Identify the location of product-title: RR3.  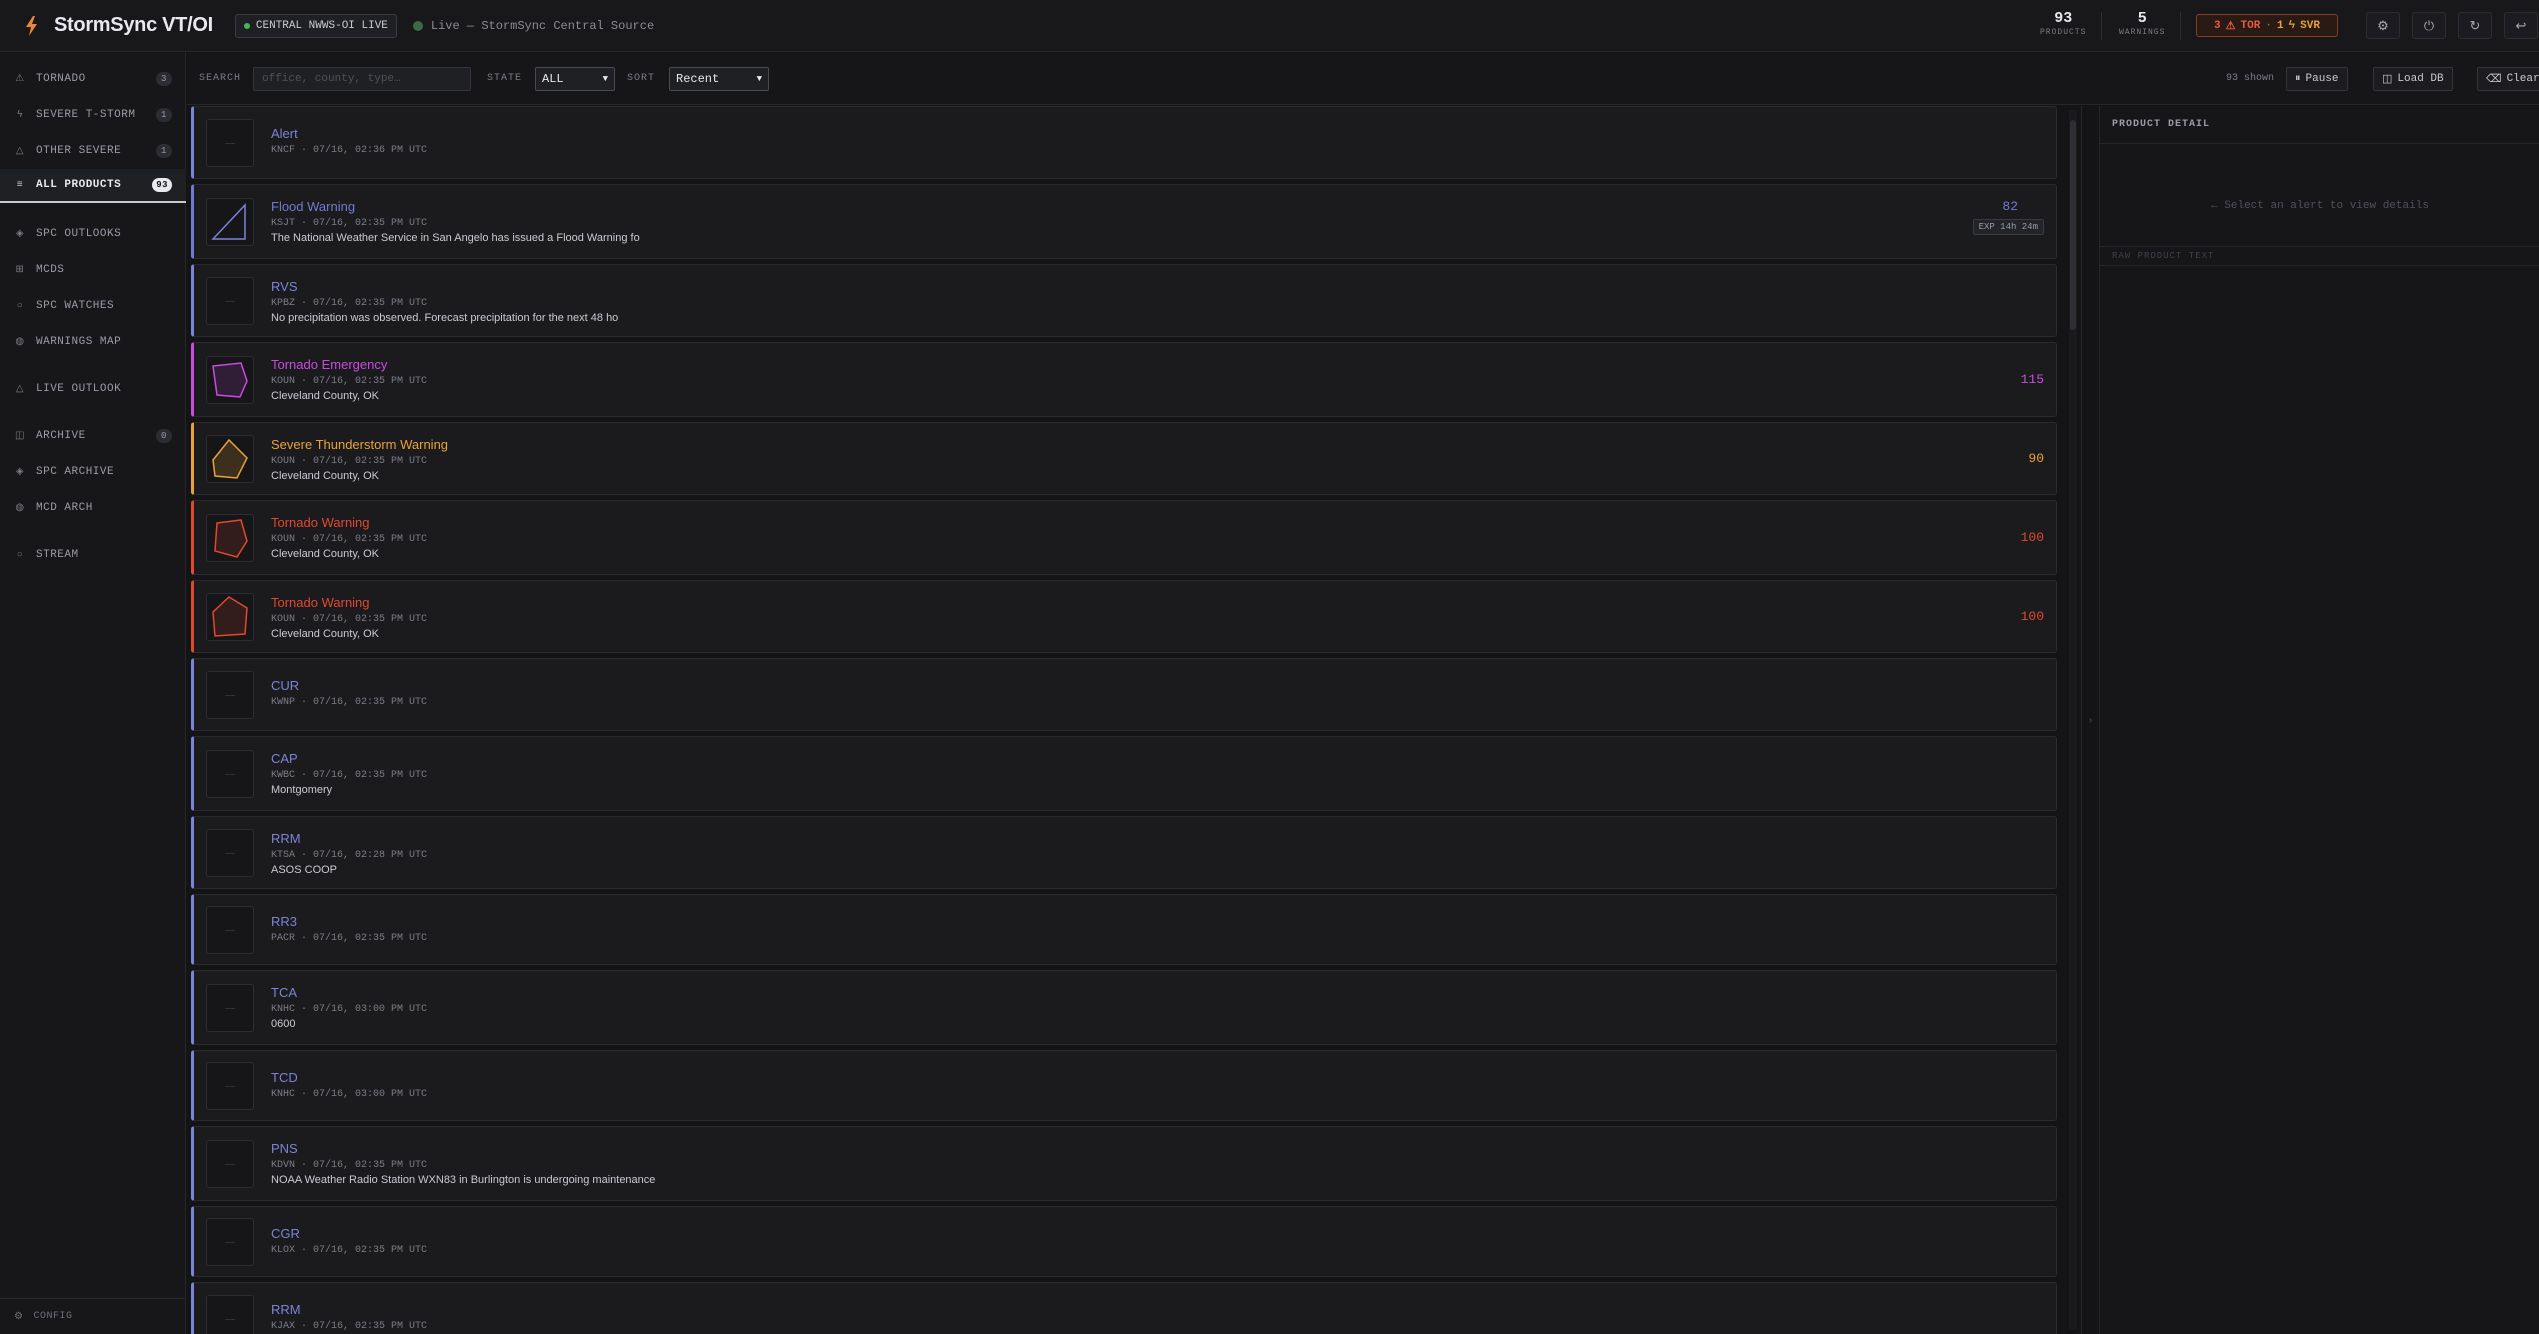
(284, 921).